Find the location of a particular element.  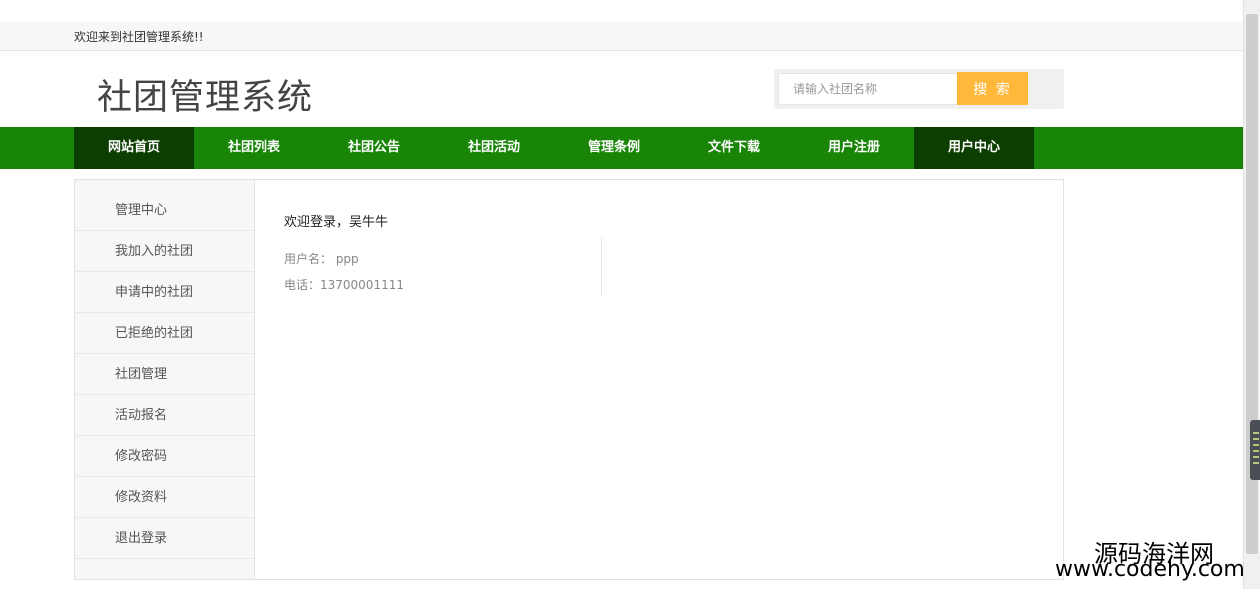

nav-item-home: 网站首页 is located at coordinates (134, 148).